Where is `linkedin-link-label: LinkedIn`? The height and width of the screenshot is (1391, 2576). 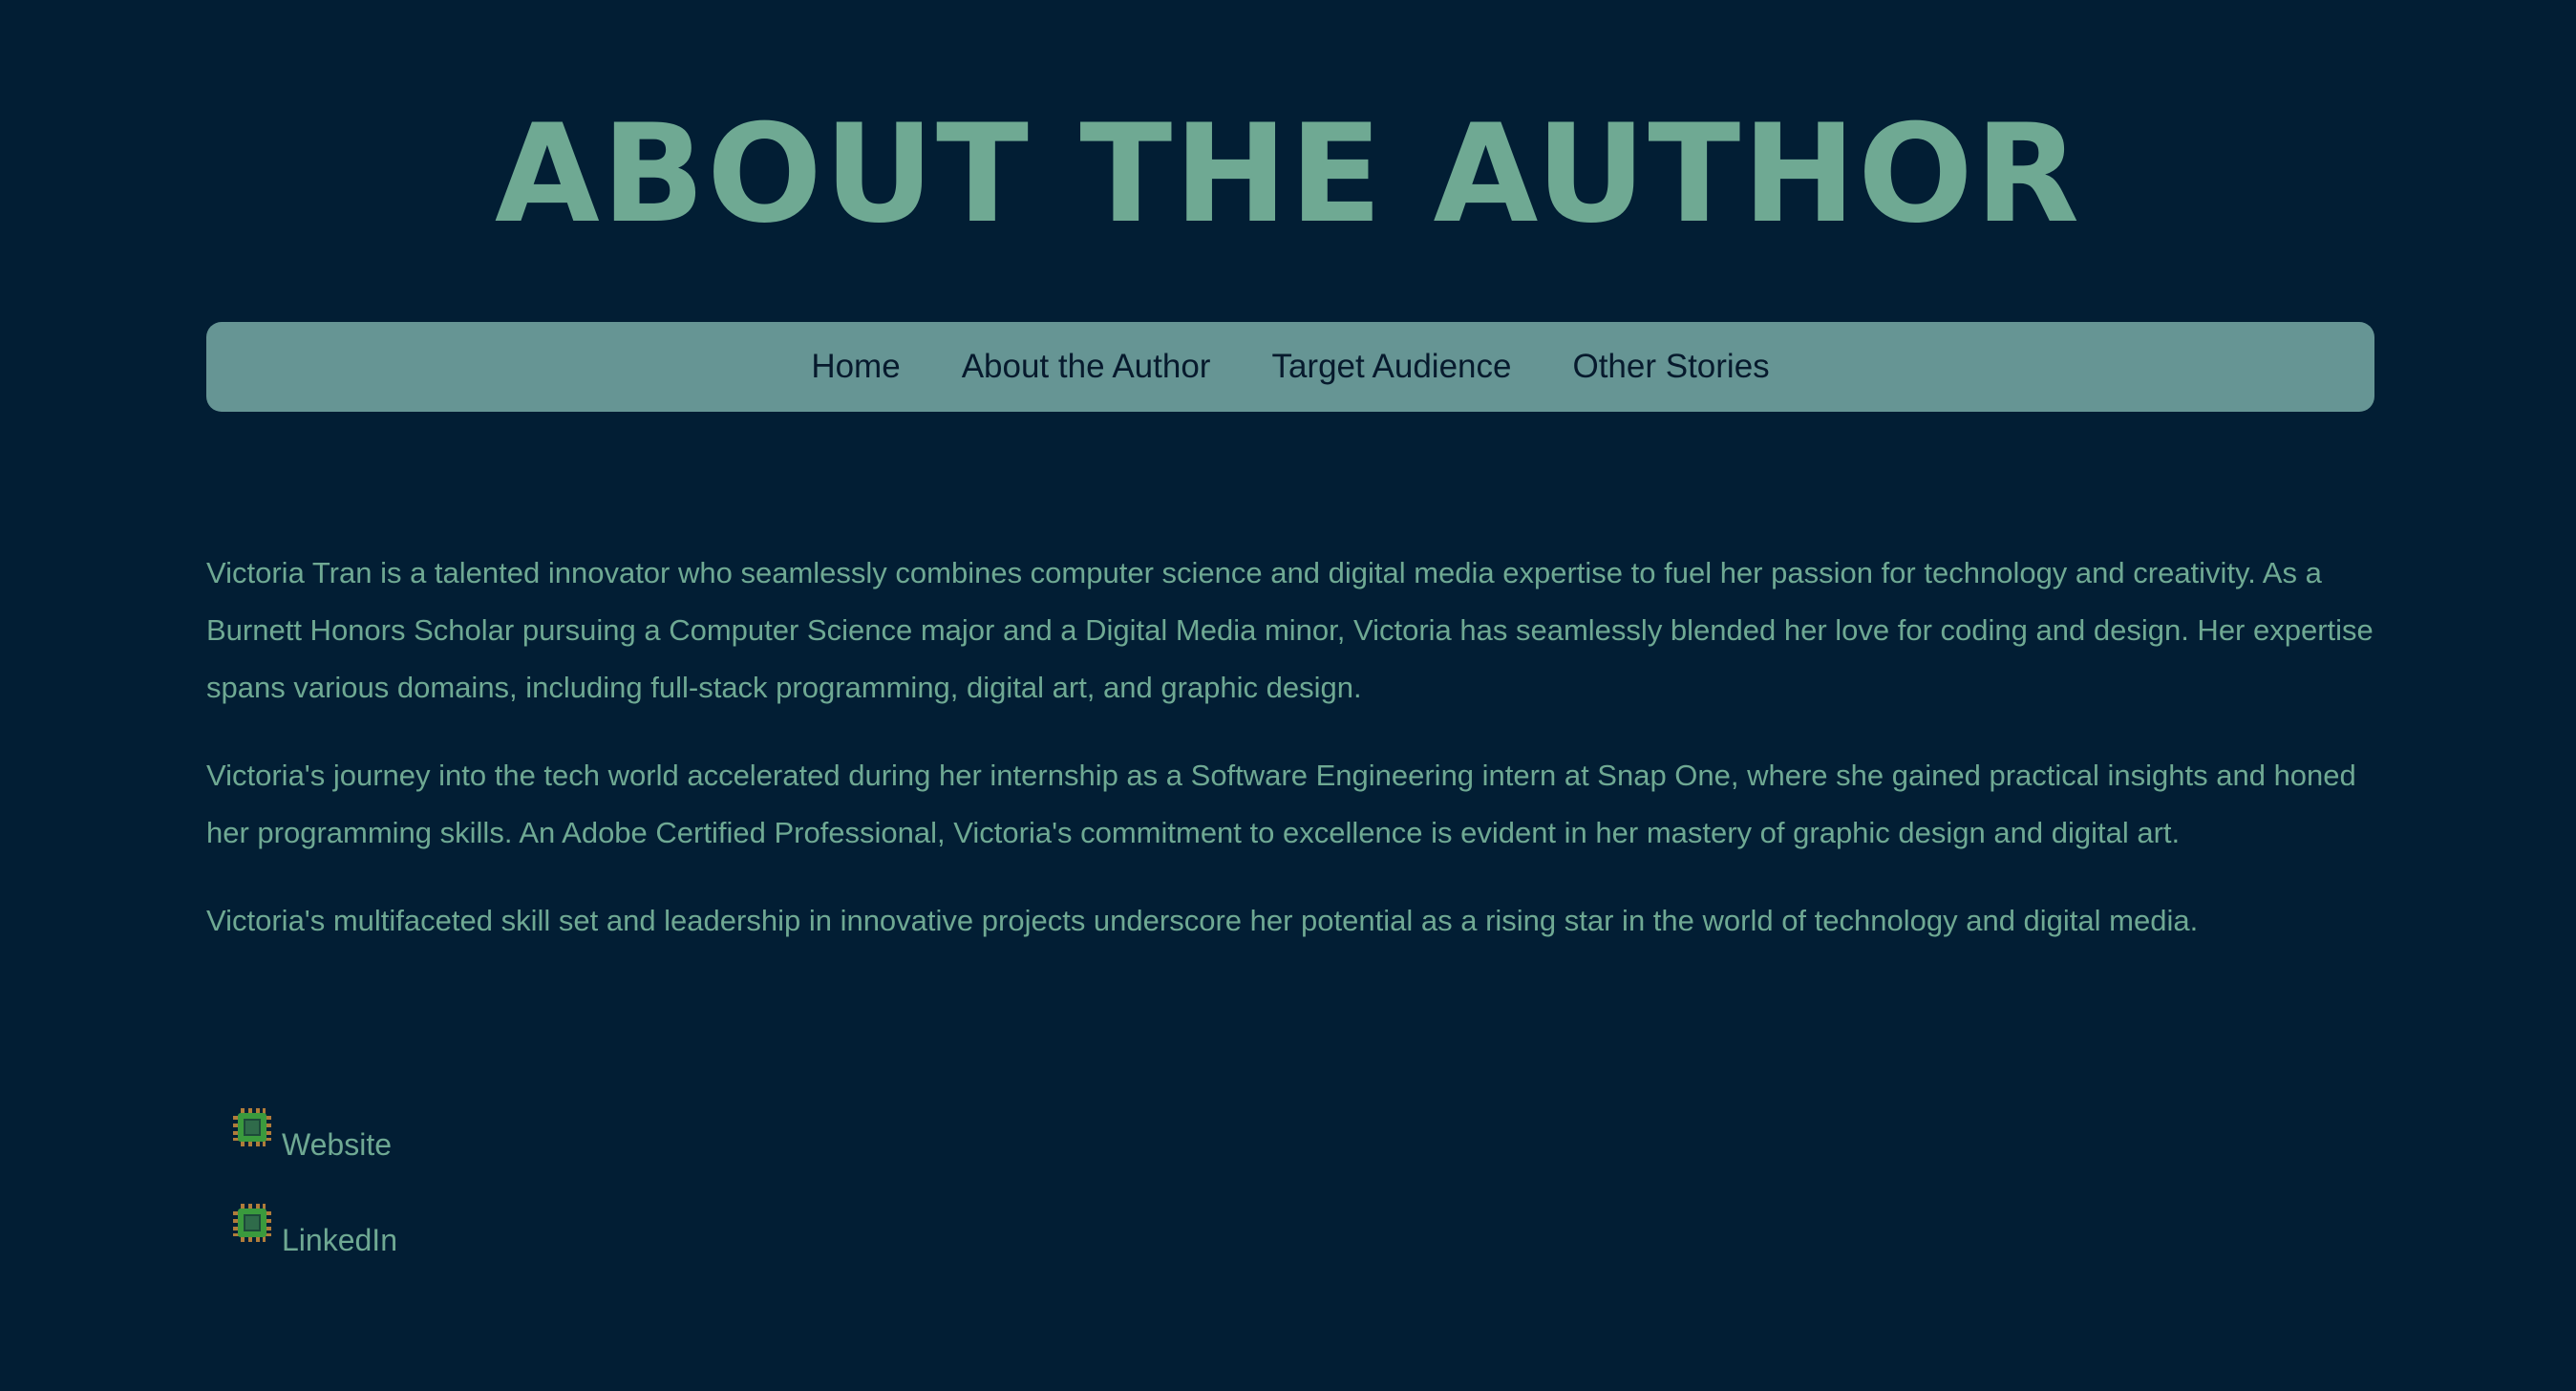 linkedin-link-label: LinkedIn is located at coordinates (339, 1239).